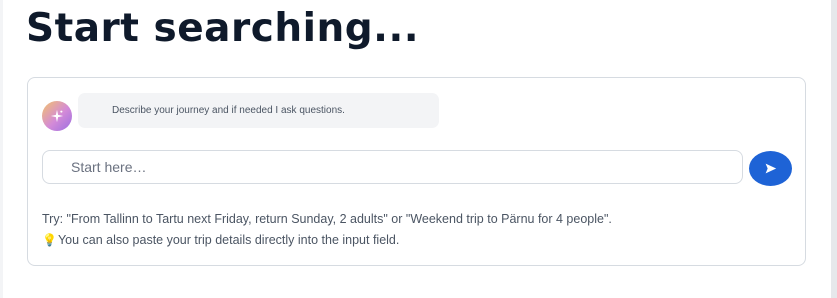  Describe the element at coordinates (392, 167) in the screenshot. I see `trip-query-input` at that location.